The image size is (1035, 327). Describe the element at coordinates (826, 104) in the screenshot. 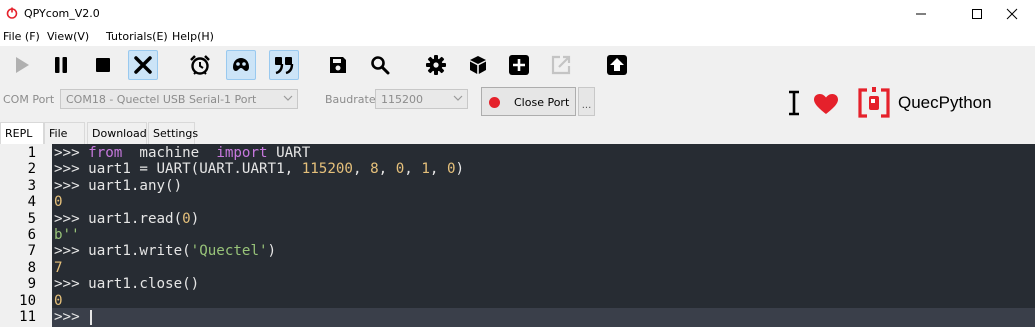

I see `heart-icon` at that location.